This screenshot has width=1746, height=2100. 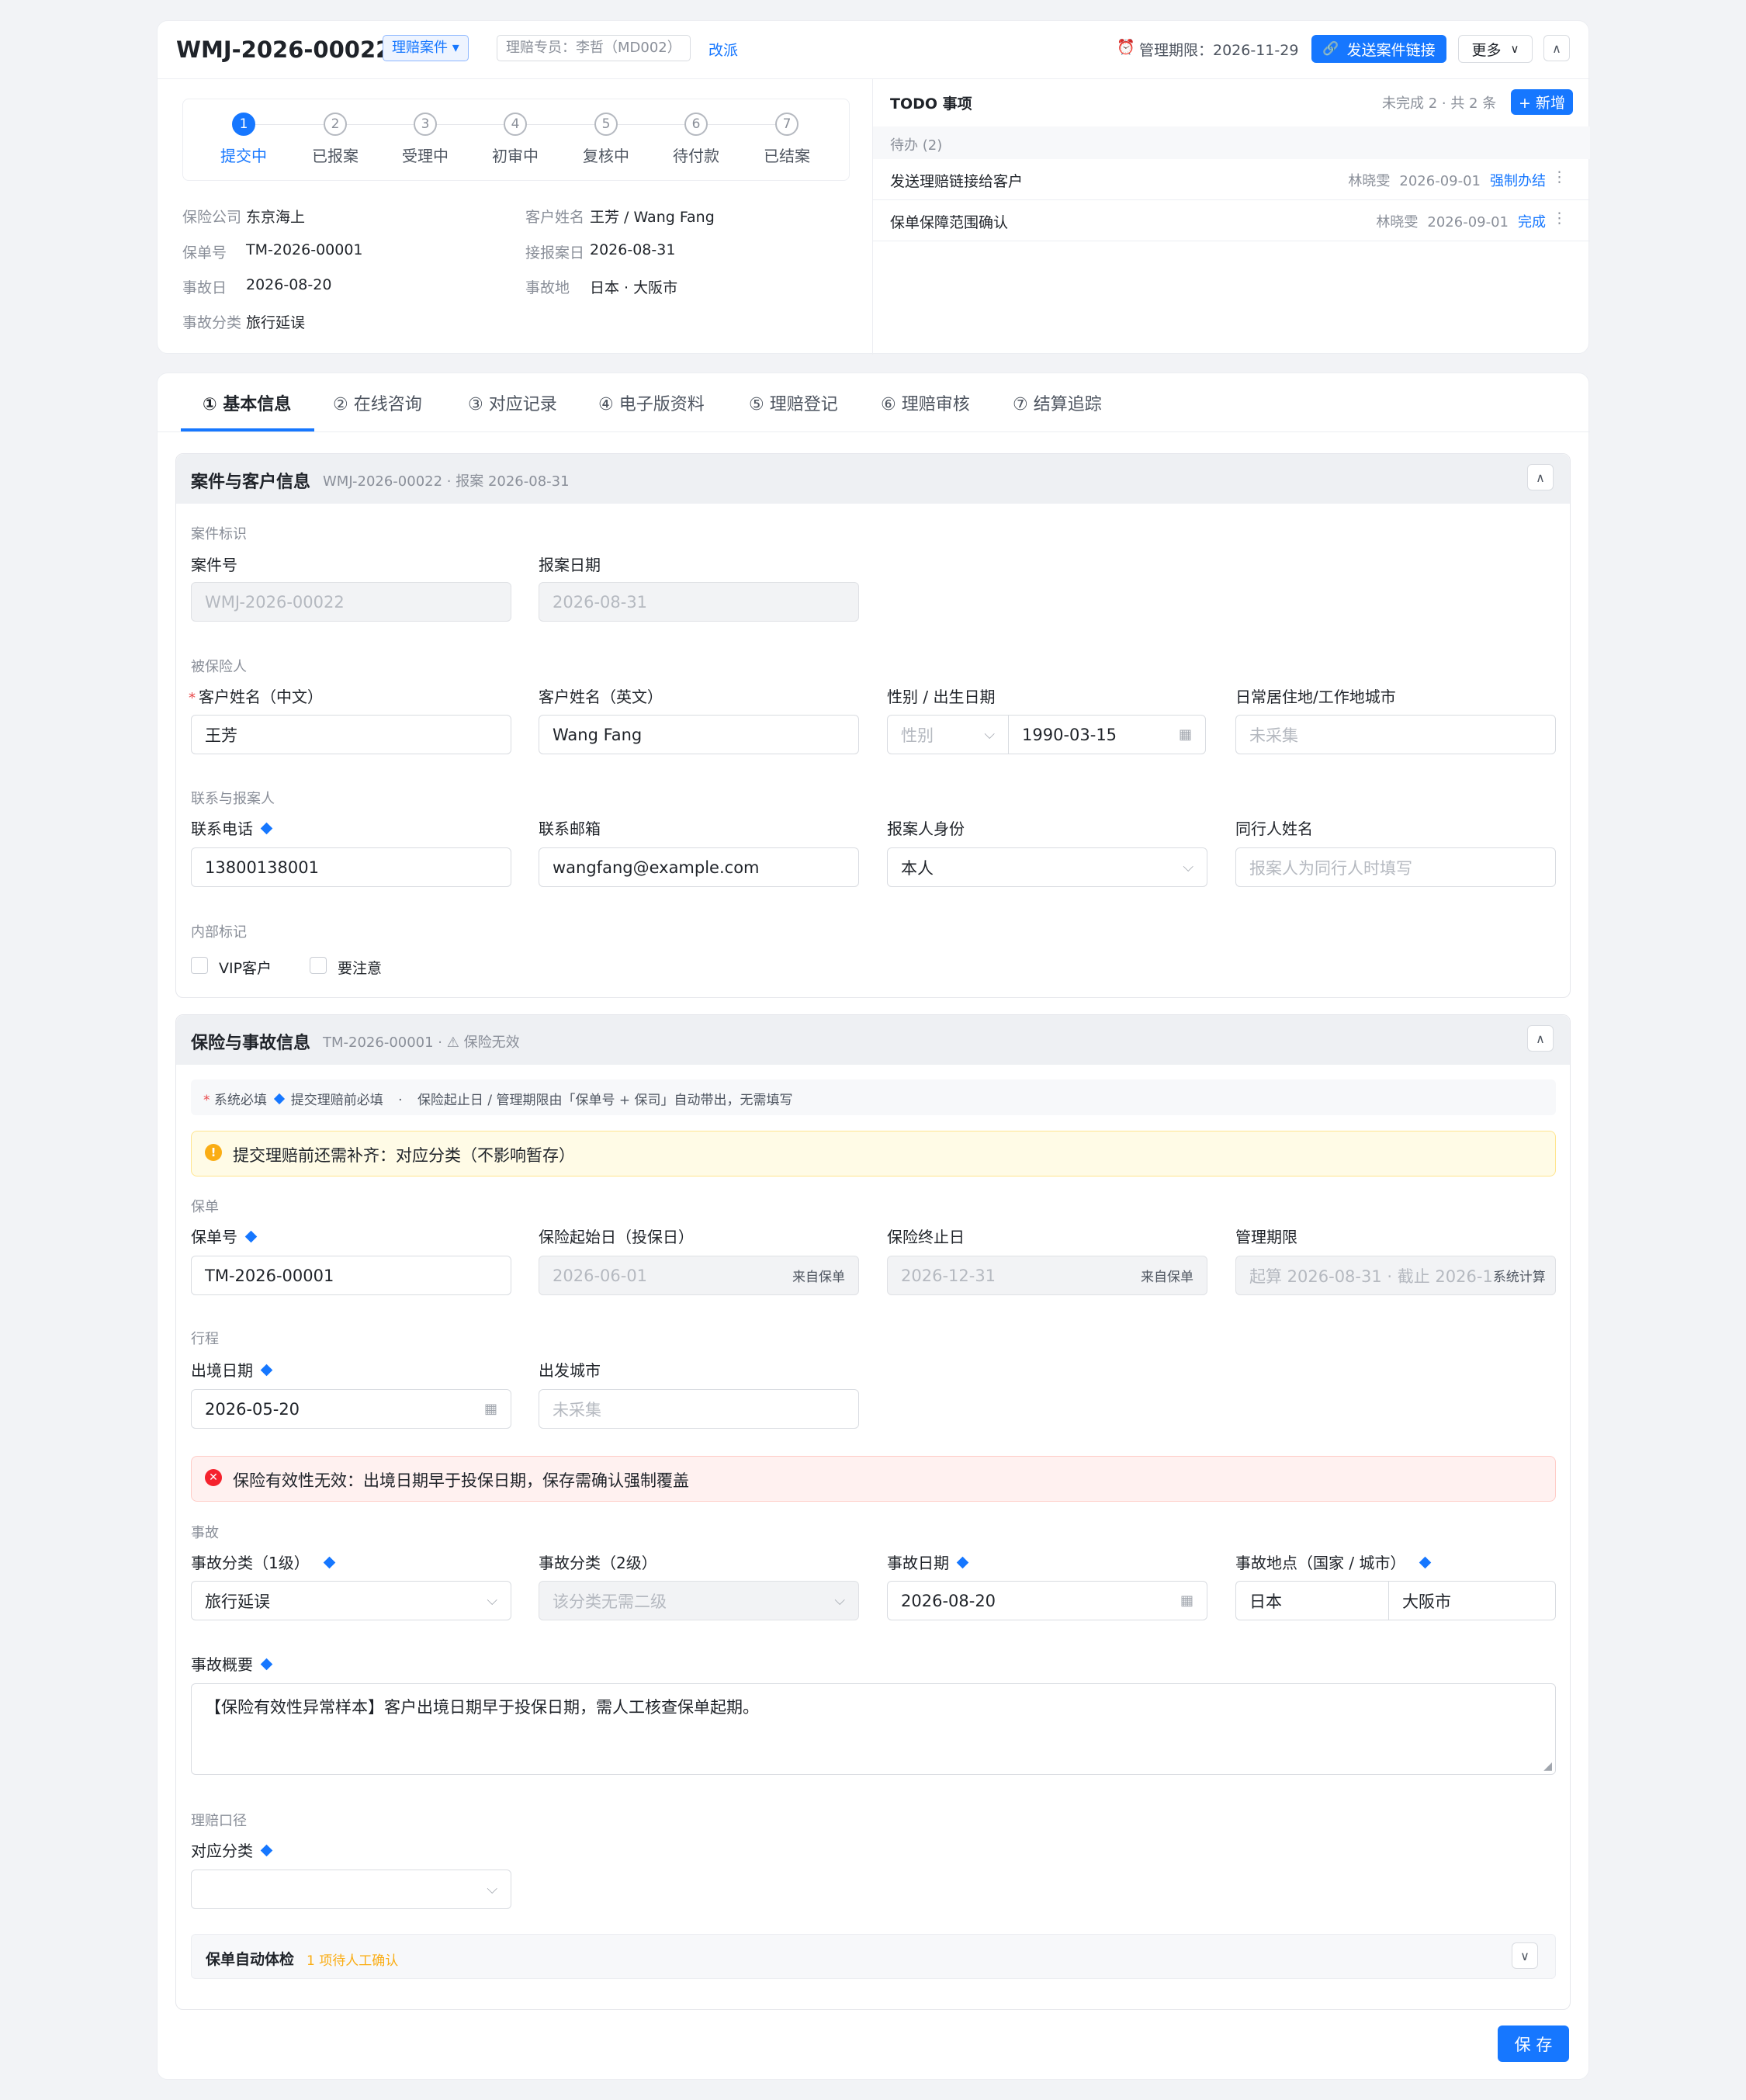 What do you see at coordinates (378, 402) in the screenshot?
I see `tab-2: ② 在线咨询` at bounding box center [378, 402].